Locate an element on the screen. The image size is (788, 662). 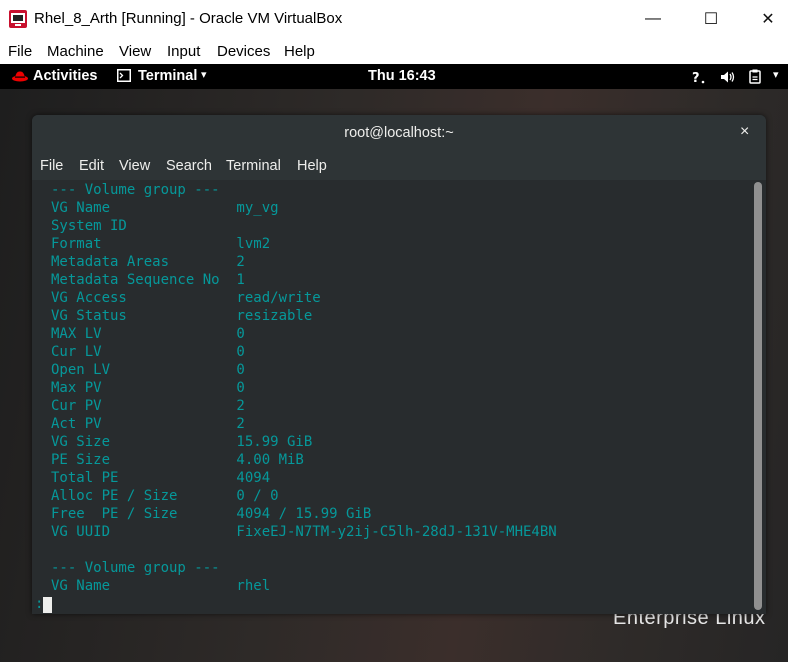
app-menu-arrow-icon: ▾ is located at coordinates (204, 75).